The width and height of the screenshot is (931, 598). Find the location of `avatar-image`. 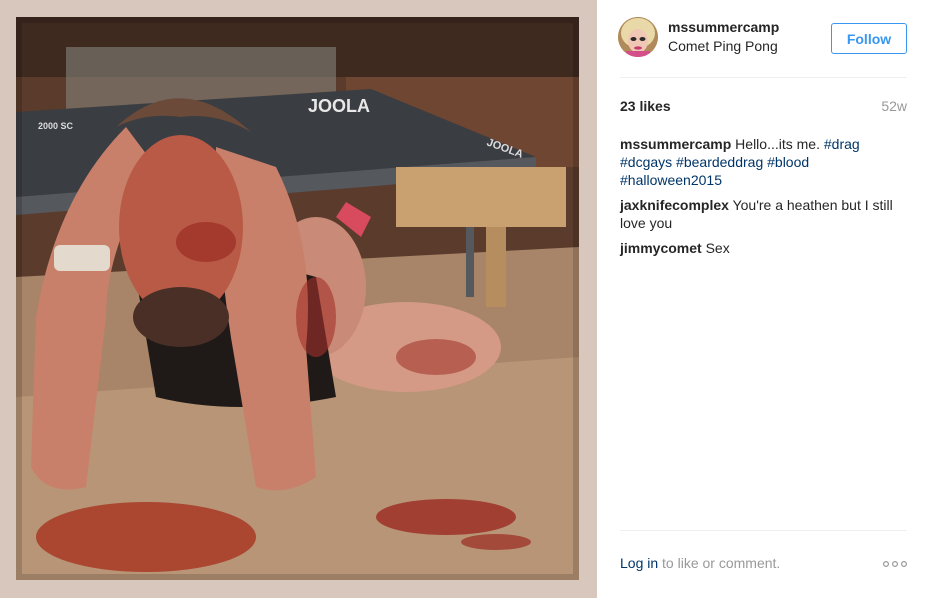

avatar-image is located at coordinates (638, 37).